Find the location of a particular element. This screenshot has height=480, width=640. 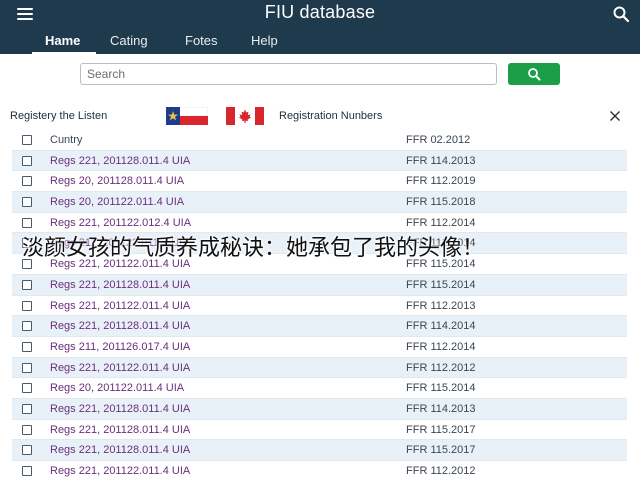

table-row: Regs 221, 201128.011.4 UIA FFR 115.2014 is located at coordinates (319, 285).